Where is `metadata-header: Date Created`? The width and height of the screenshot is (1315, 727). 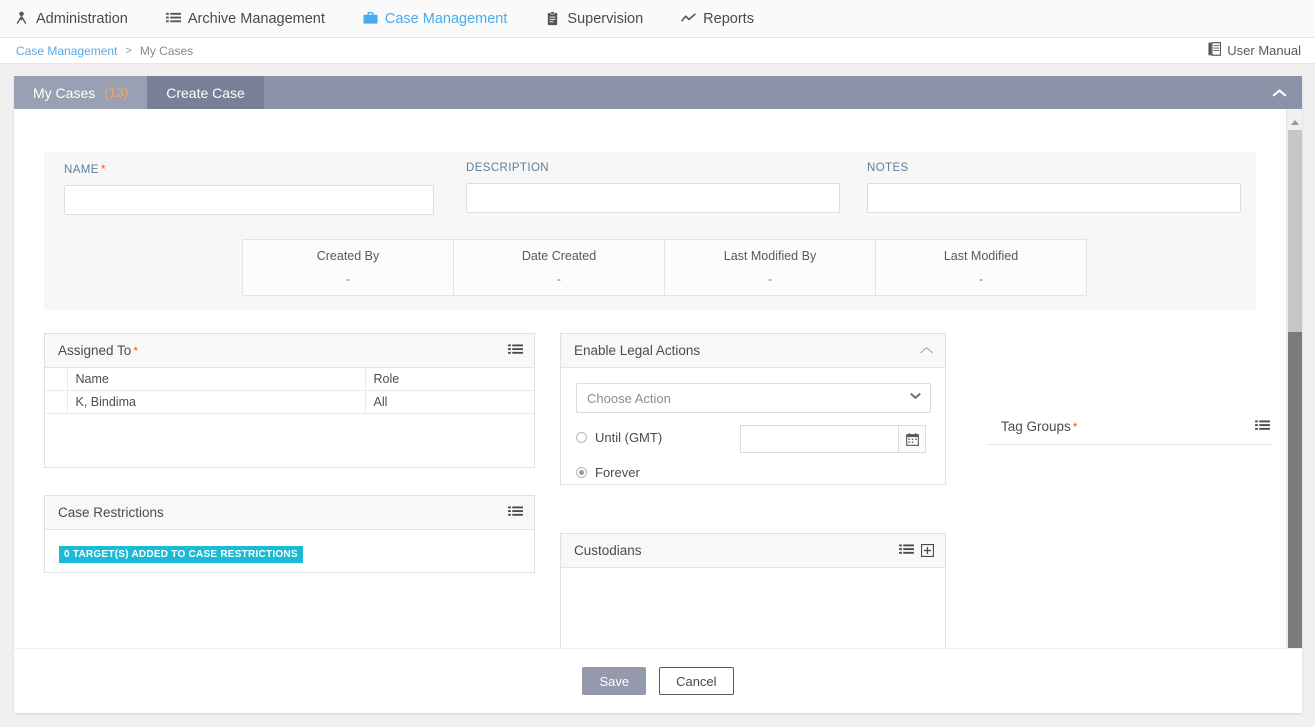 metadata-header: Date Created is located at coordinates (559, 256).